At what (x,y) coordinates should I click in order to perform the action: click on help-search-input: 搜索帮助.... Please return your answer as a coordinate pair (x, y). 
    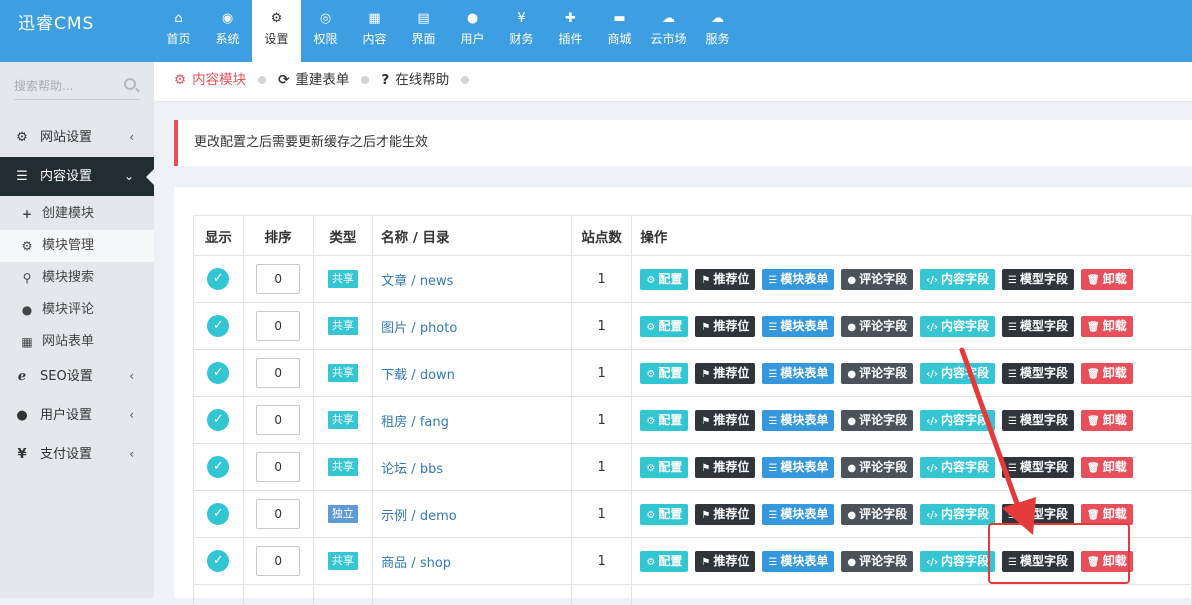
    Looking at the image, I should click on (77, 88).